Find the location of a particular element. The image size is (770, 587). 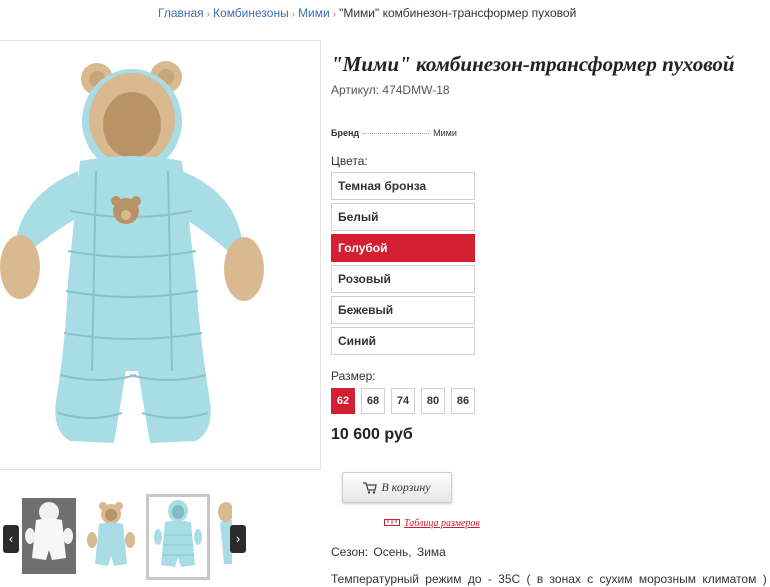

shopping-cart-icon is located at coordinates (370, 490).